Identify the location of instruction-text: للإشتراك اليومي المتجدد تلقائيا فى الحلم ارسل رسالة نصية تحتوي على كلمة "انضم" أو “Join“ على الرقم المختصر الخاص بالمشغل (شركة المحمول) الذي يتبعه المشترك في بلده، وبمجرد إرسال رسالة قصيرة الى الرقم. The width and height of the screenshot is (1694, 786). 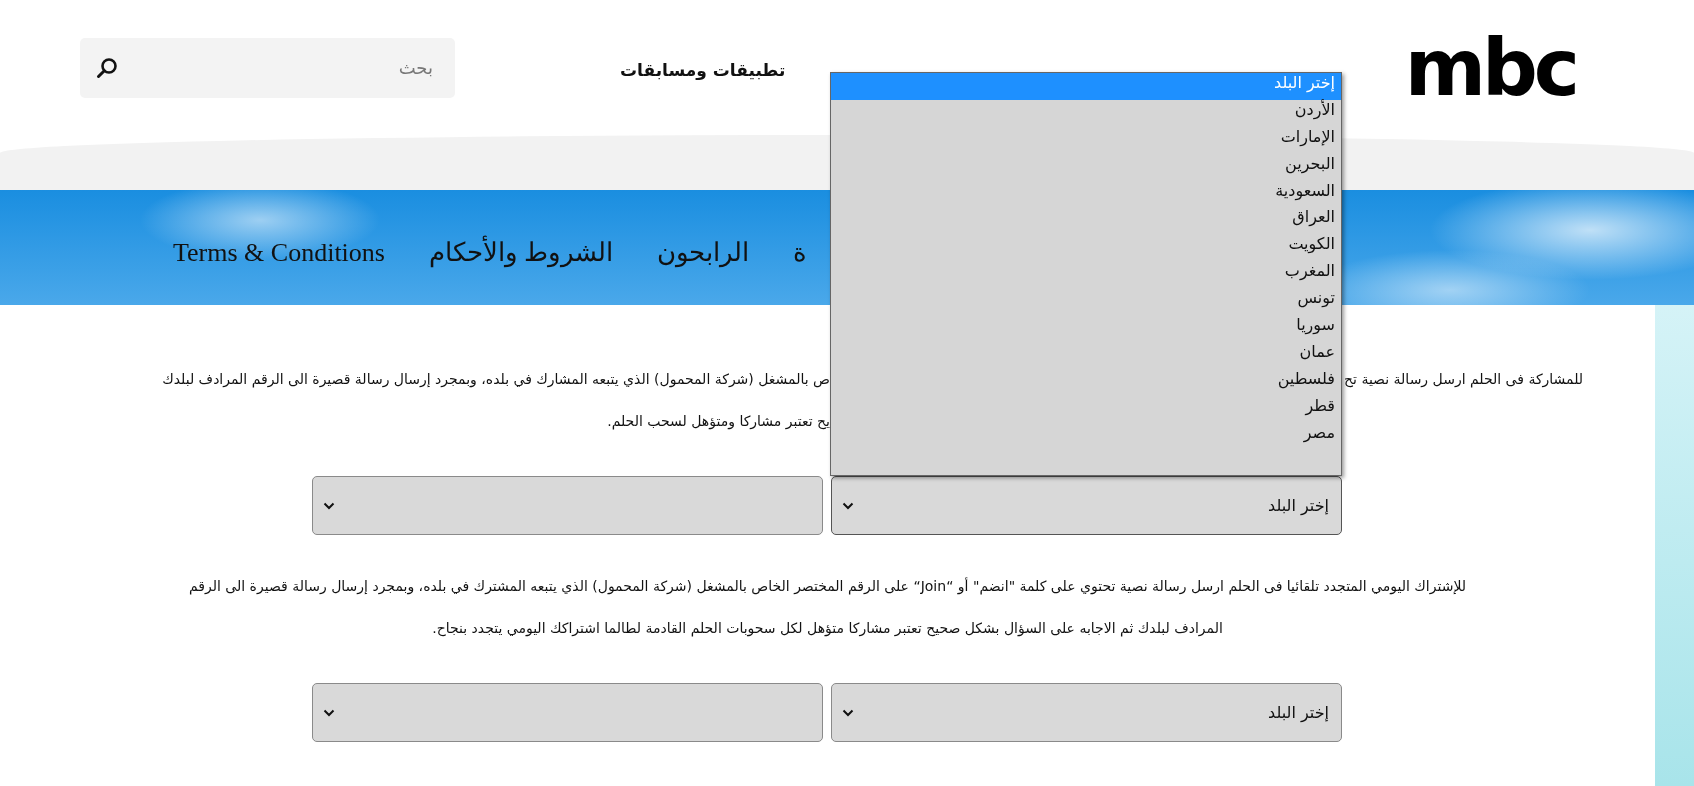
(828, 586).